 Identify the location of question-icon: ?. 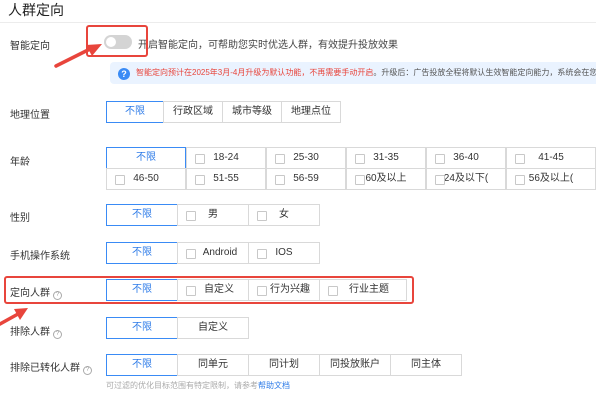
(124, 74).